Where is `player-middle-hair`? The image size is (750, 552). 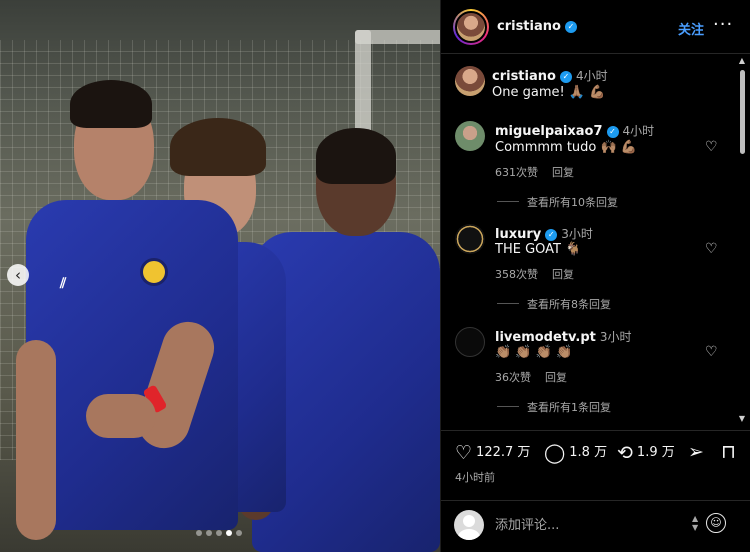 player-middle-hair is located at coordinates (218, 147).